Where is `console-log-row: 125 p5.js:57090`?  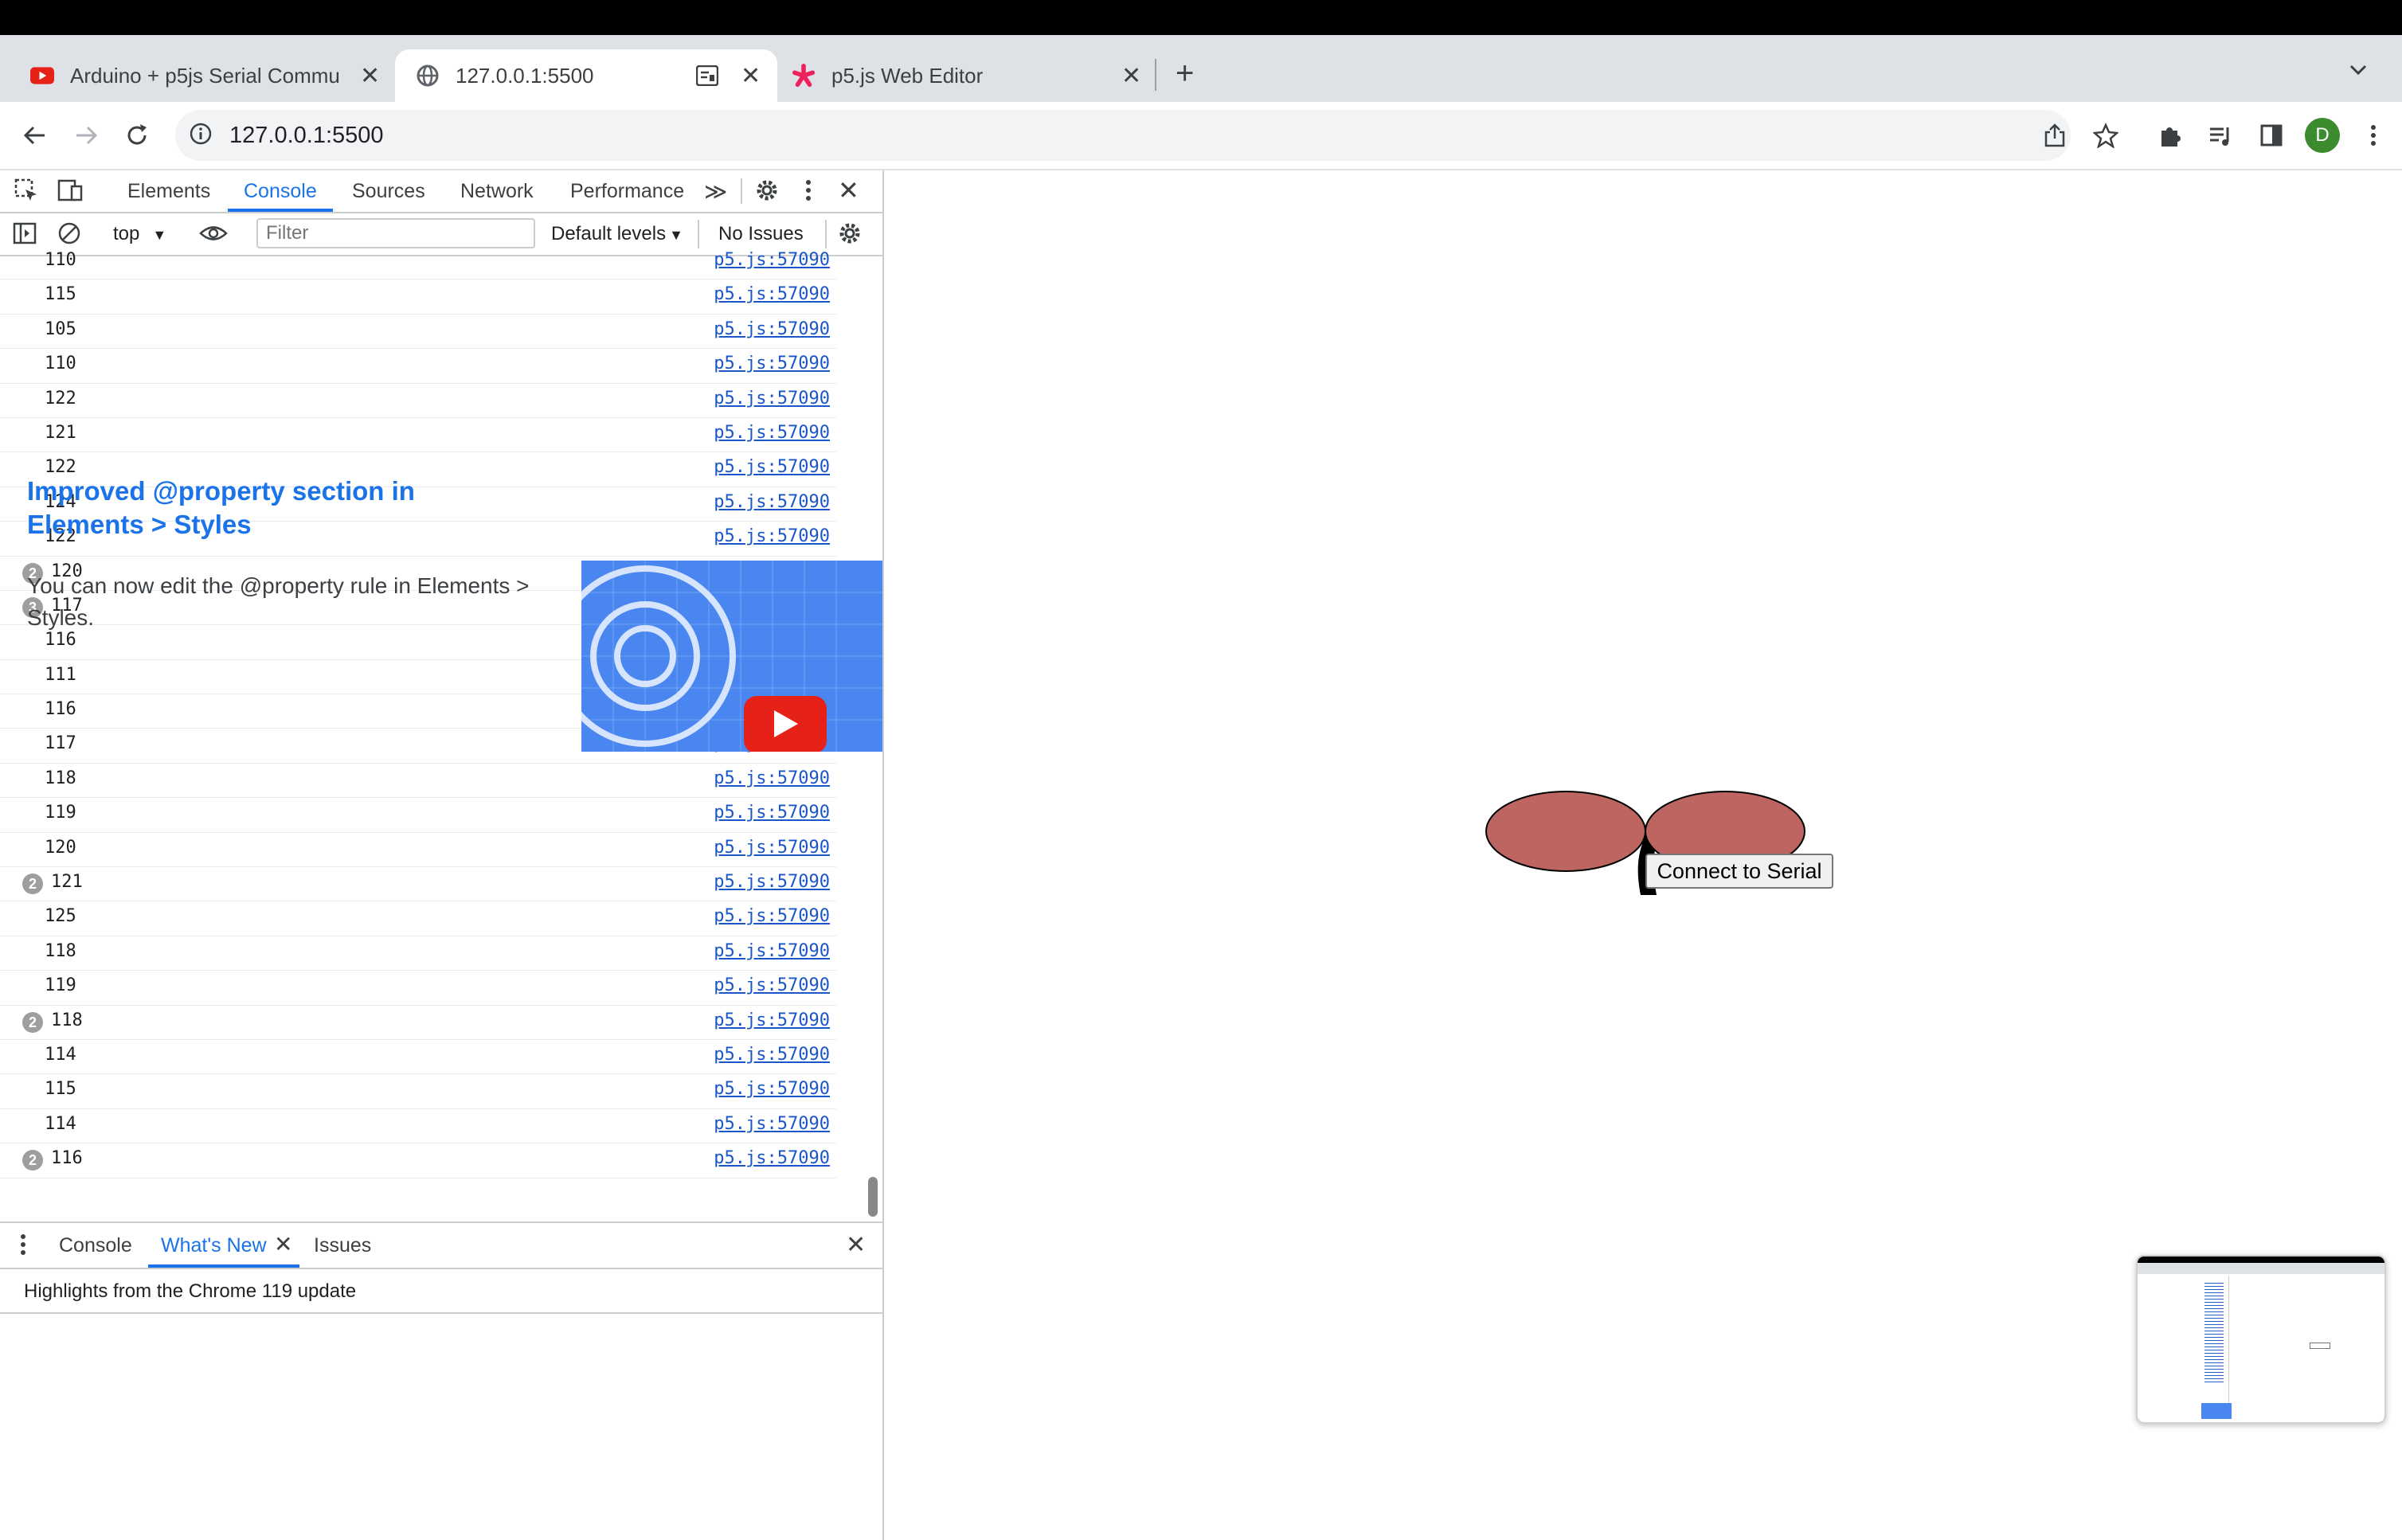
console-log-row: 125 p5.js:57090 is located at coordinates (418, 918).